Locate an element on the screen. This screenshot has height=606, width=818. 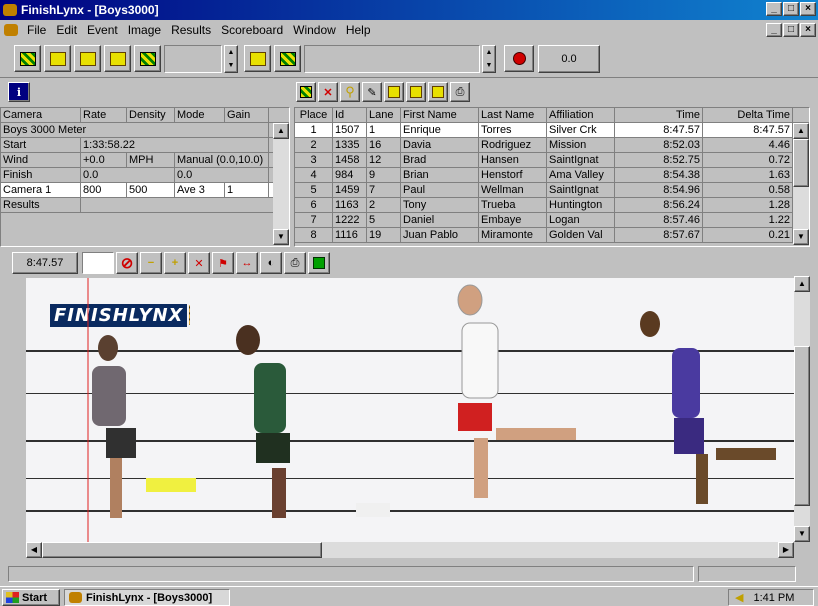
wind-row: Wind +0.0 MPH Manual (0.0,10.0) is located at coordinates (145, 160).